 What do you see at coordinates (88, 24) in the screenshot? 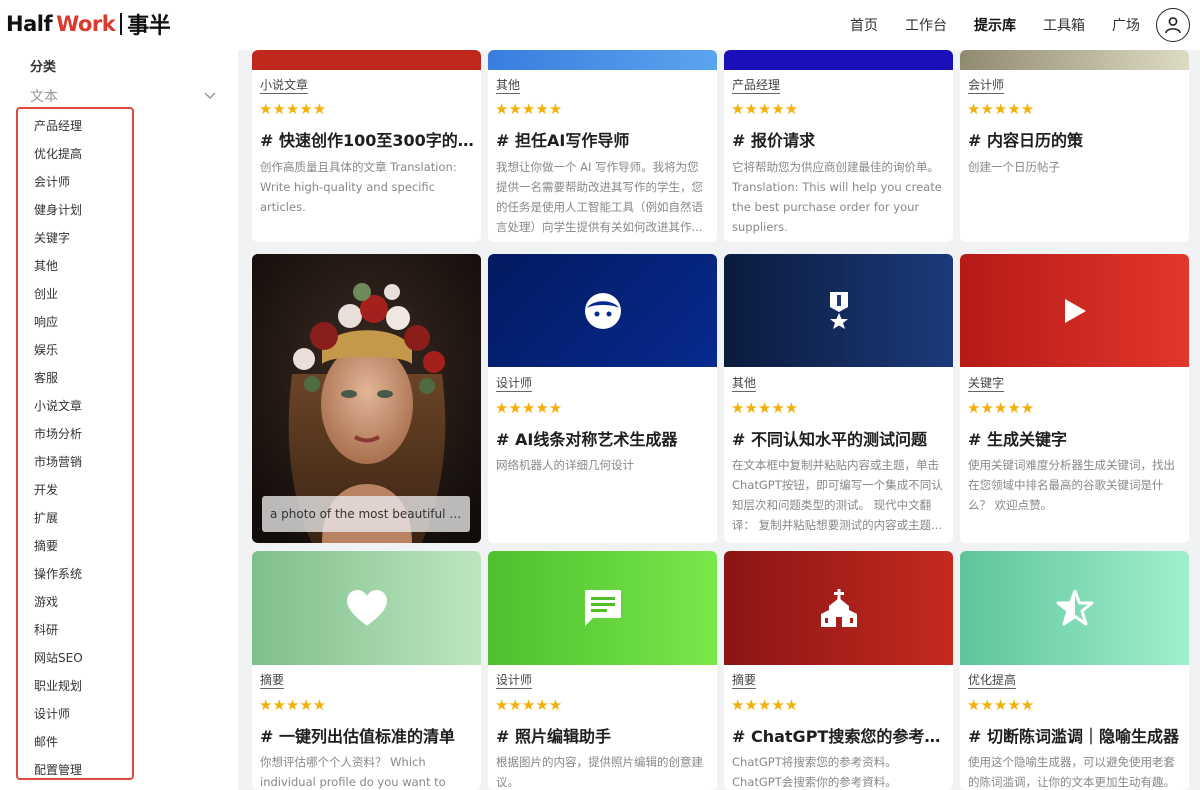
I see `logo: Half Work 事半` at bounding box center [88, 24].